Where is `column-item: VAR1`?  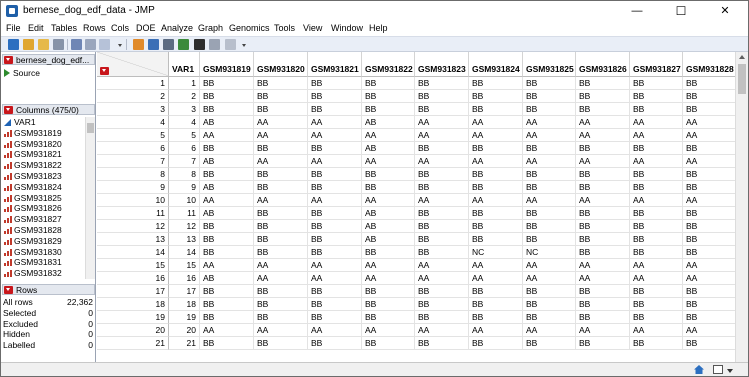
column-item: VAR1 is located at coordinates (43, 122).